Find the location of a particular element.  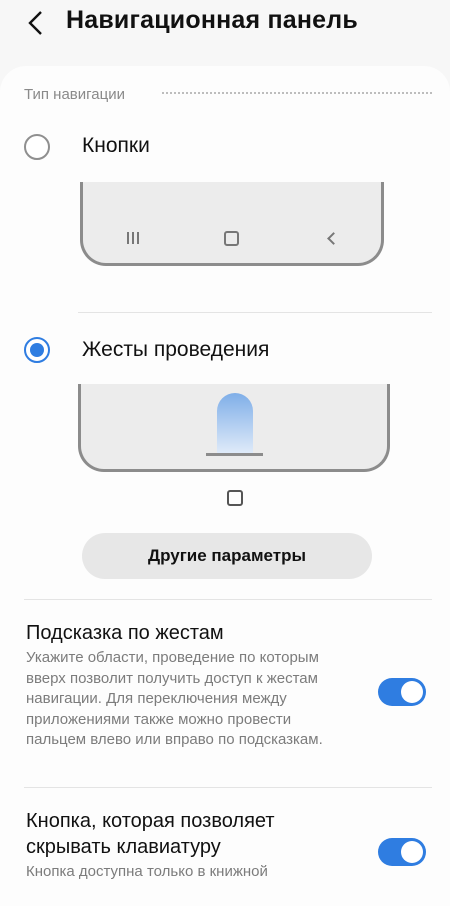

option-gestures-label: Жесты проведения is located at coordinates (175, 350).